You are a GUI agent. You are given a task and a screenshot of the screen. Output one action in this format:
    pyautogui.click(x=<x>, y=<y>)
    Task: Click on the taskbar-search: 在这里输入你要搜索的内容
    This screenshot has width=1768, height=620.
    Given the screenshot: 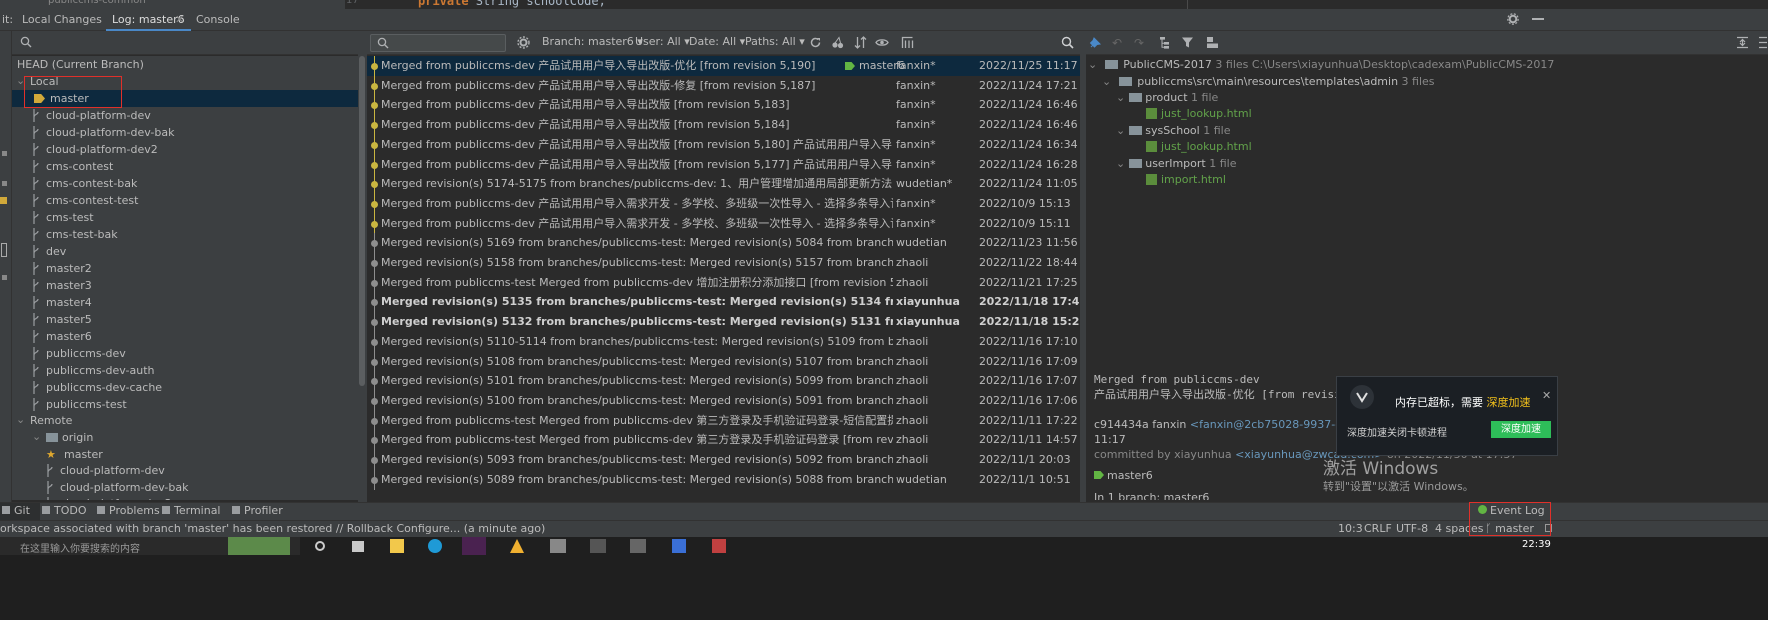 What is the action you would take?
    pyautogui.click(x=150, y=546)
    